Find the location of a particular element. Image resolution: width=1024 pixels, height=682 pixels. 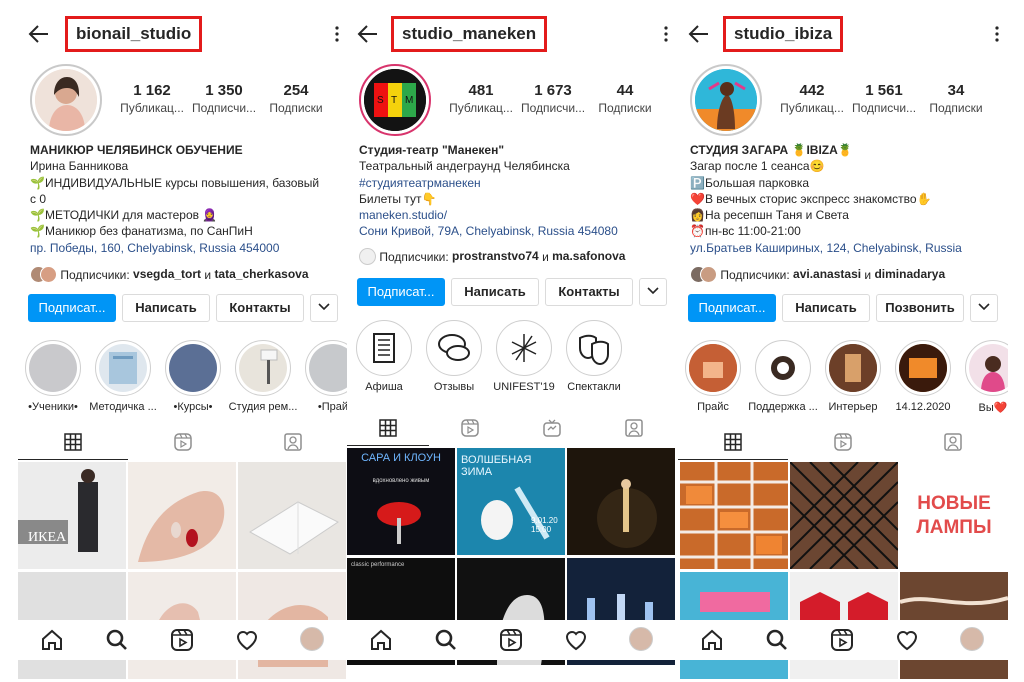

highlight-item: Спектакли is located at coordinates (594, 356).